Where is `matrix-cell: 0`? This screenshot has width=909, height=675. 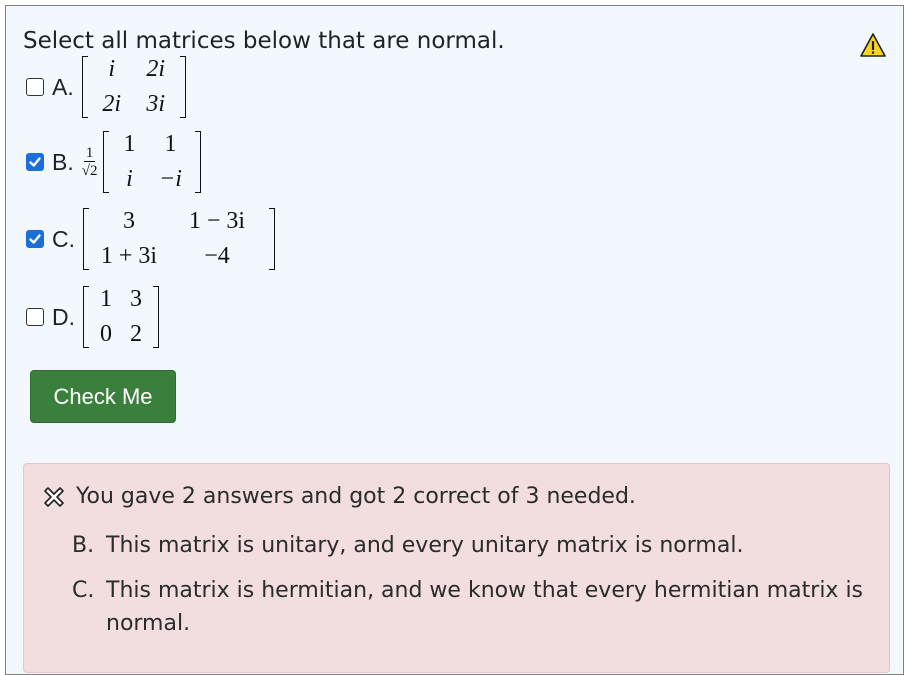
matrix-cell: 0 is located at coordinates (106, 334).